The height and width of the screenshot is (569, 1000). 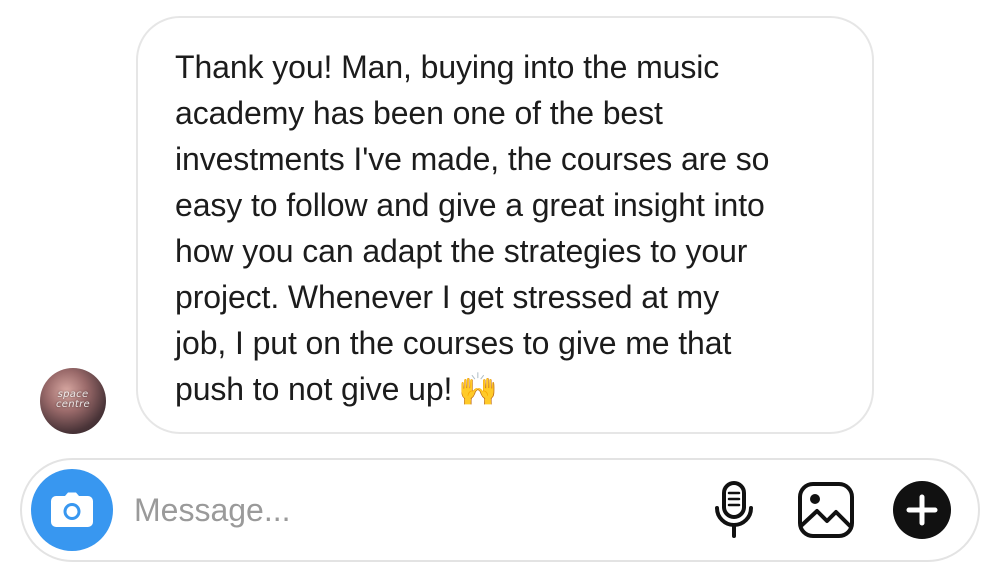 I want to click on microphone-button, so click(x=734, y=510).